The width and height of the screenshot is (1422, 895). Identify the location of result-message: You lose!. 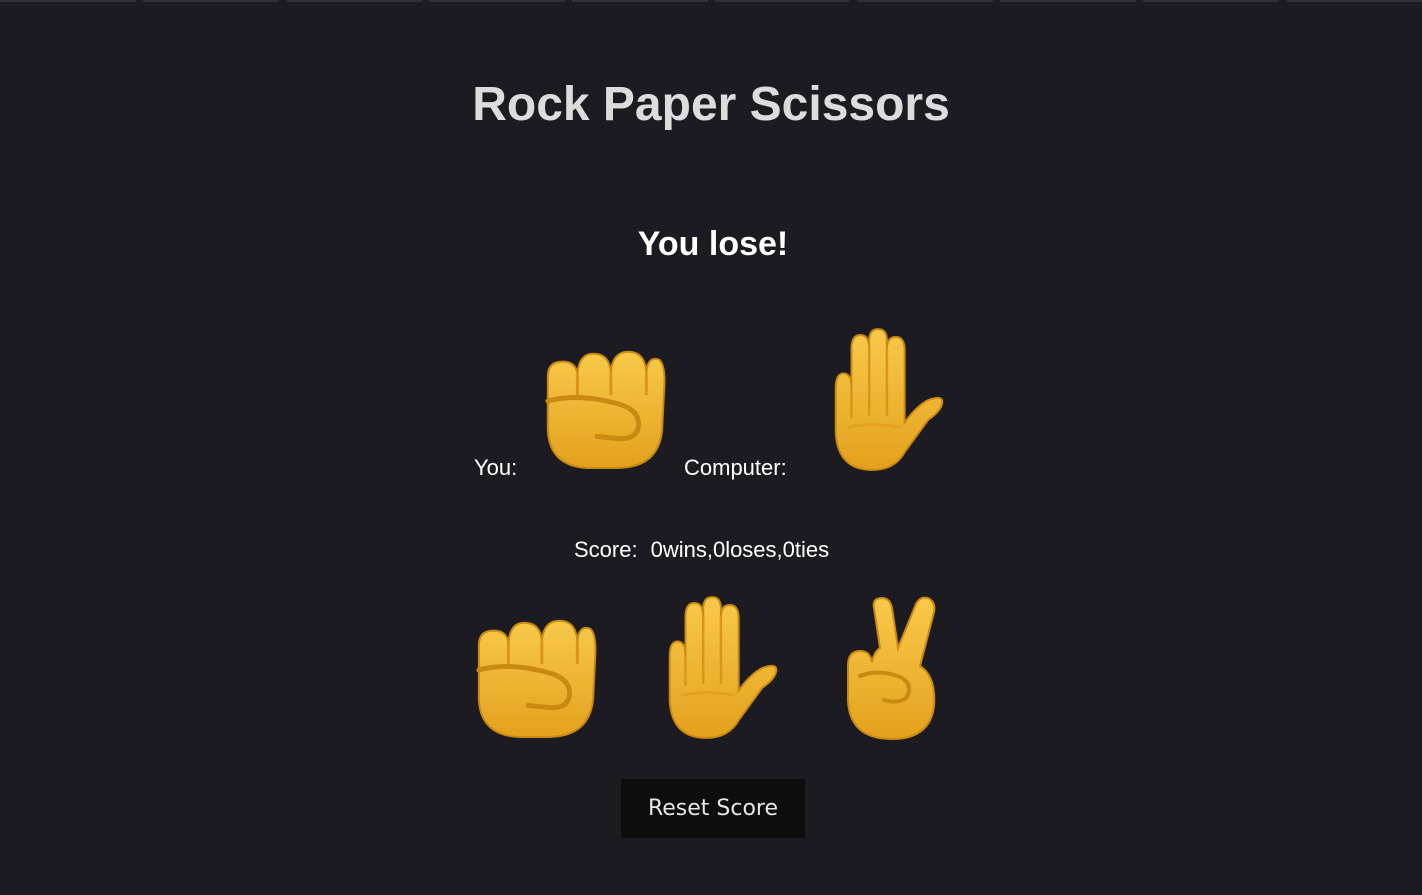
(713, 244).